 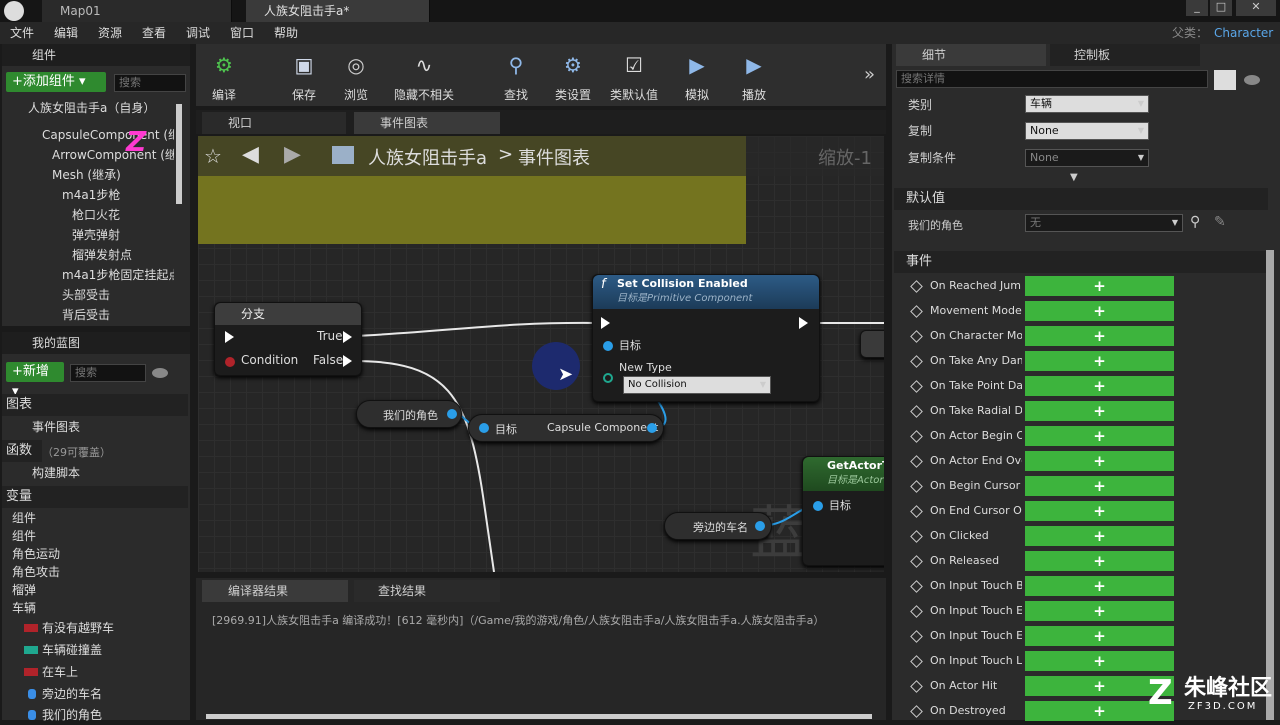 I want to click on hide-unrelated-button: ∿ 隐藏不相关, so click(x=424, y=75).